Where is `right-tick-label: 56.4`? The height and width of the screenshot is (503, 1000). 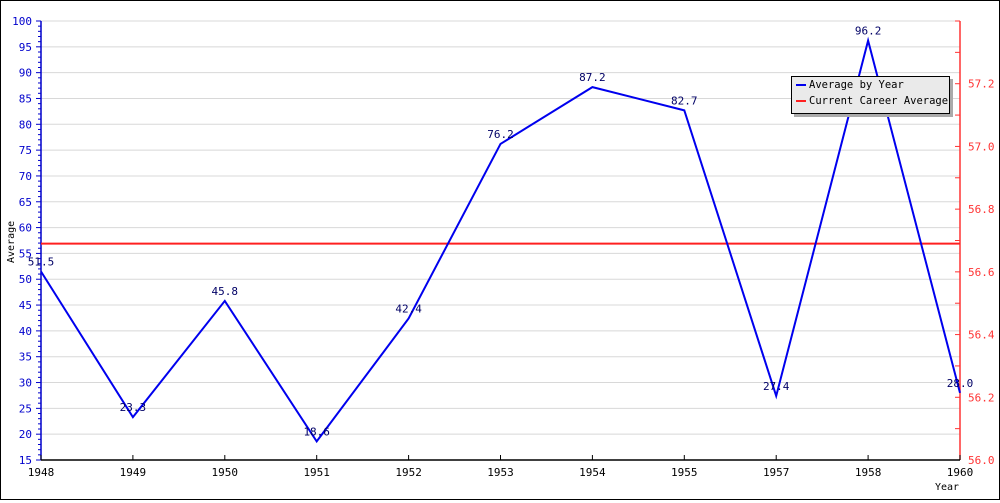 right-tick-label: 56.4 is located at coordinates (981, 335).